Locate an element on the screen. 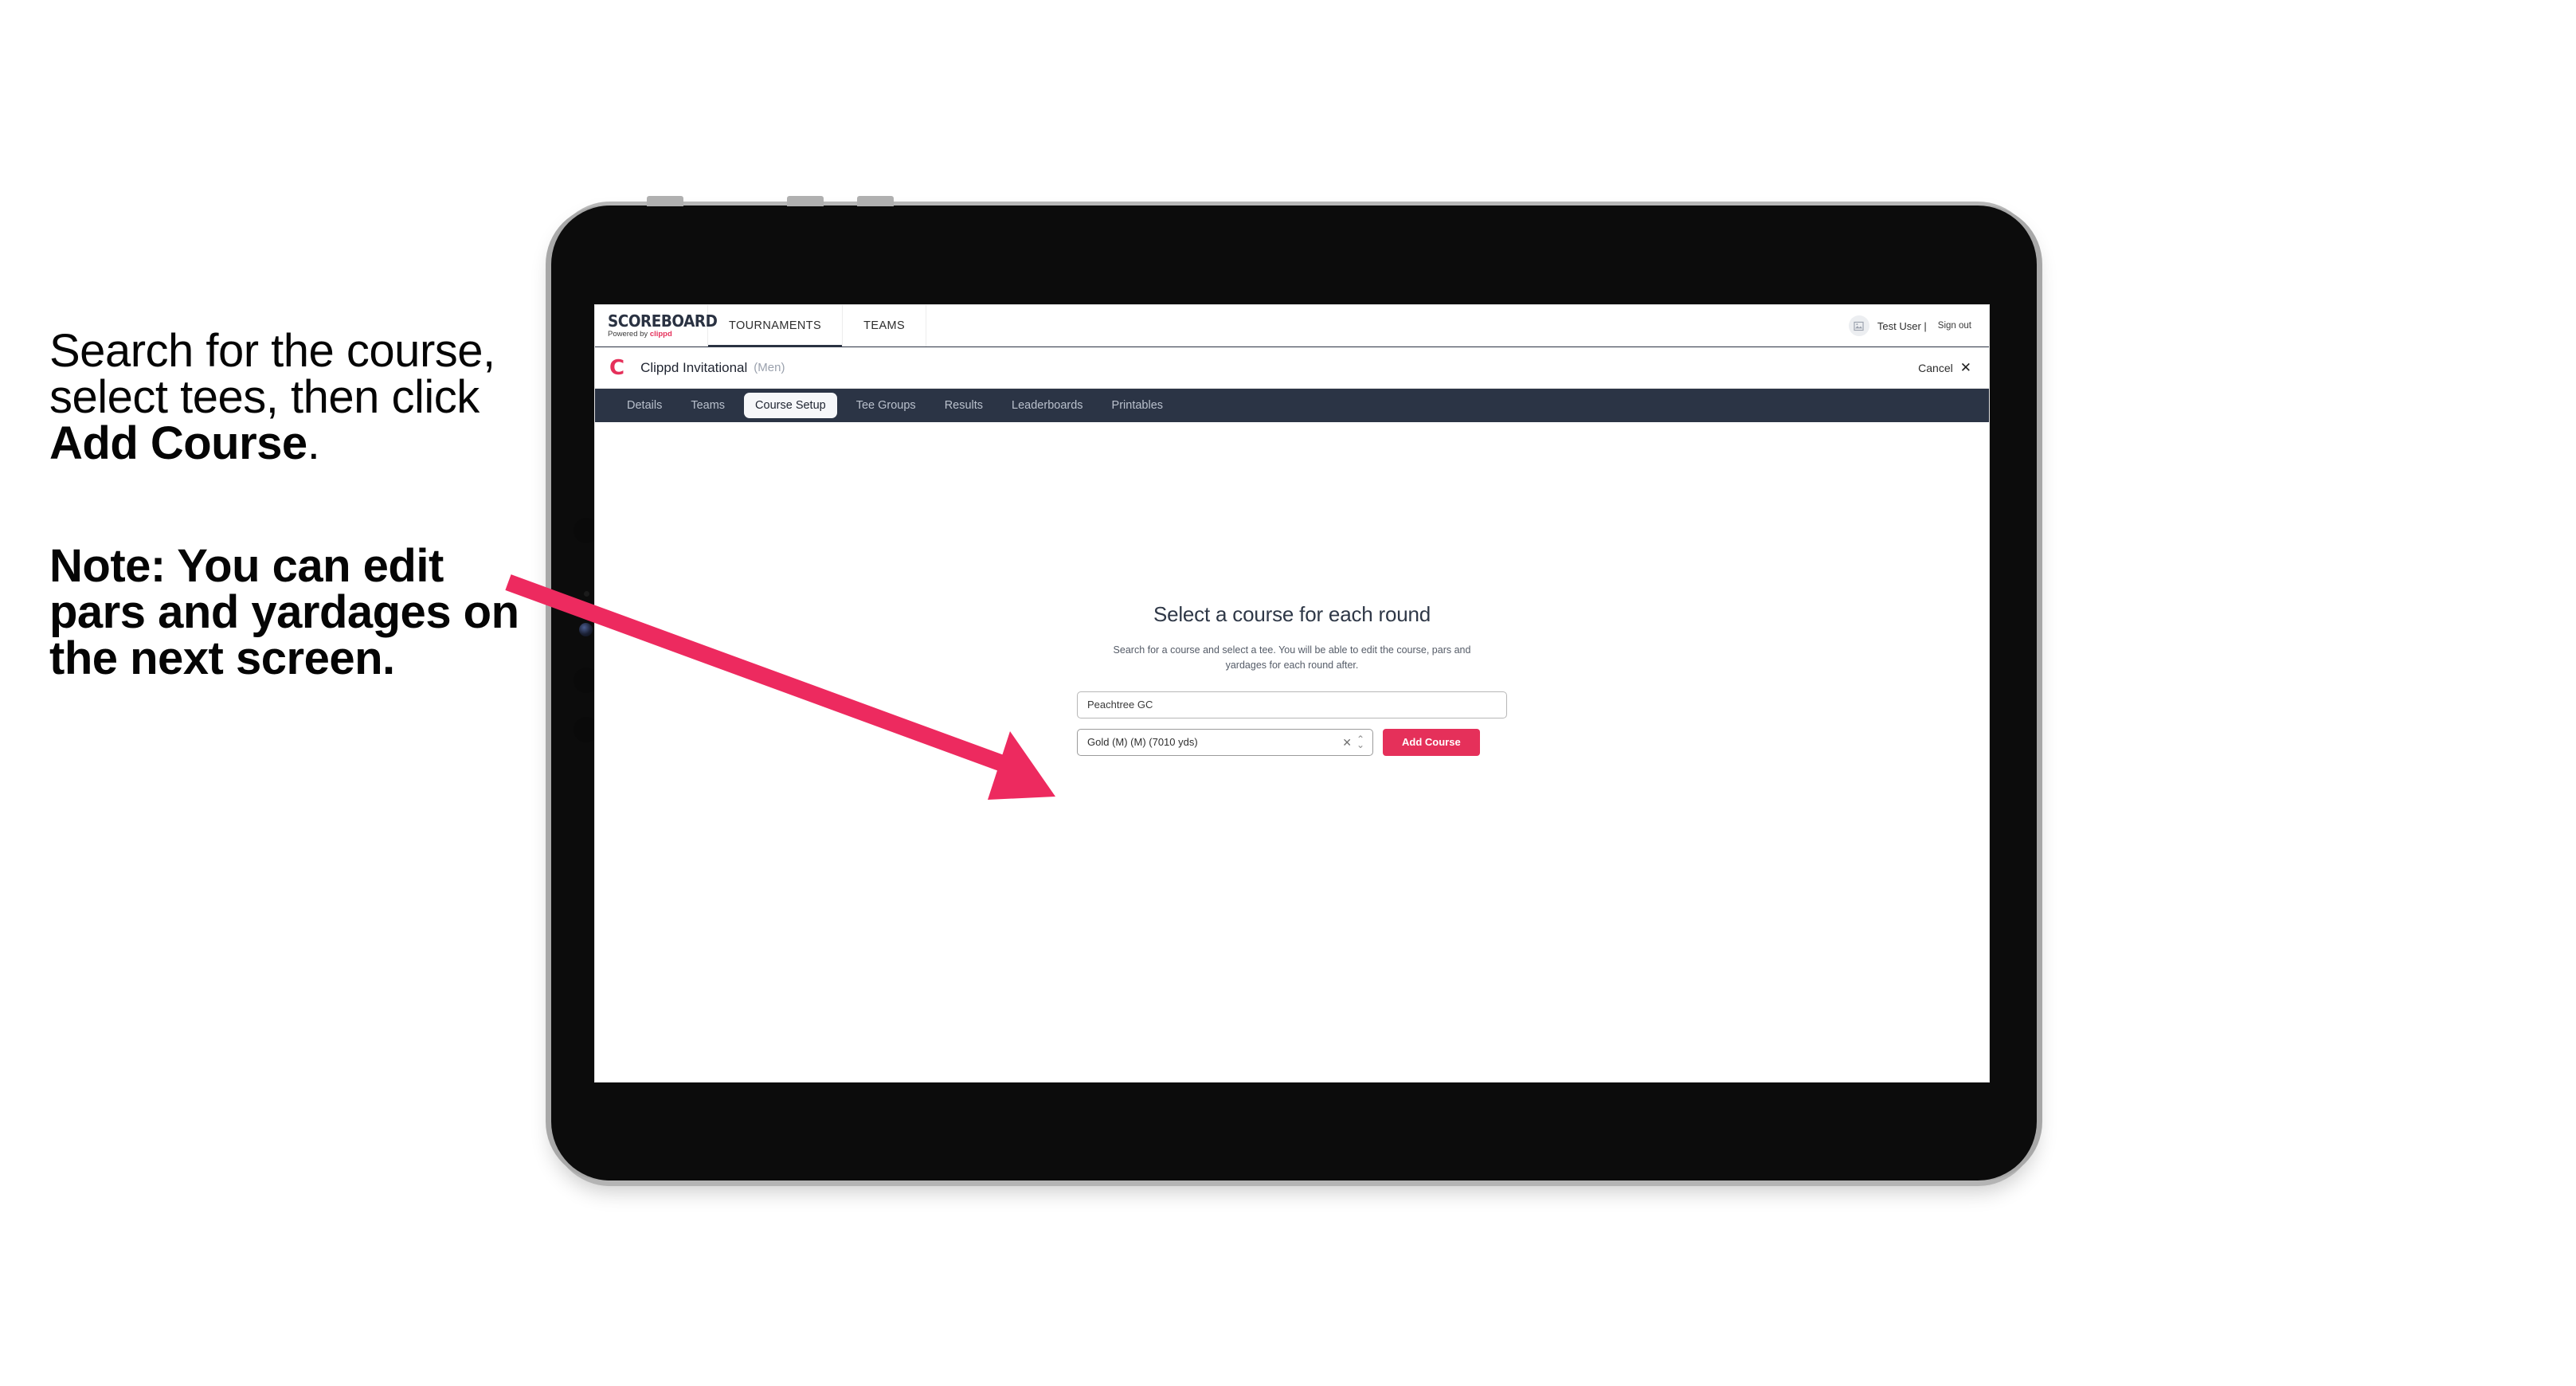 Image resolution: width=2576 pixels, height=1386 pixels. tab-teams: Teams is located at coordinates (707, 405).